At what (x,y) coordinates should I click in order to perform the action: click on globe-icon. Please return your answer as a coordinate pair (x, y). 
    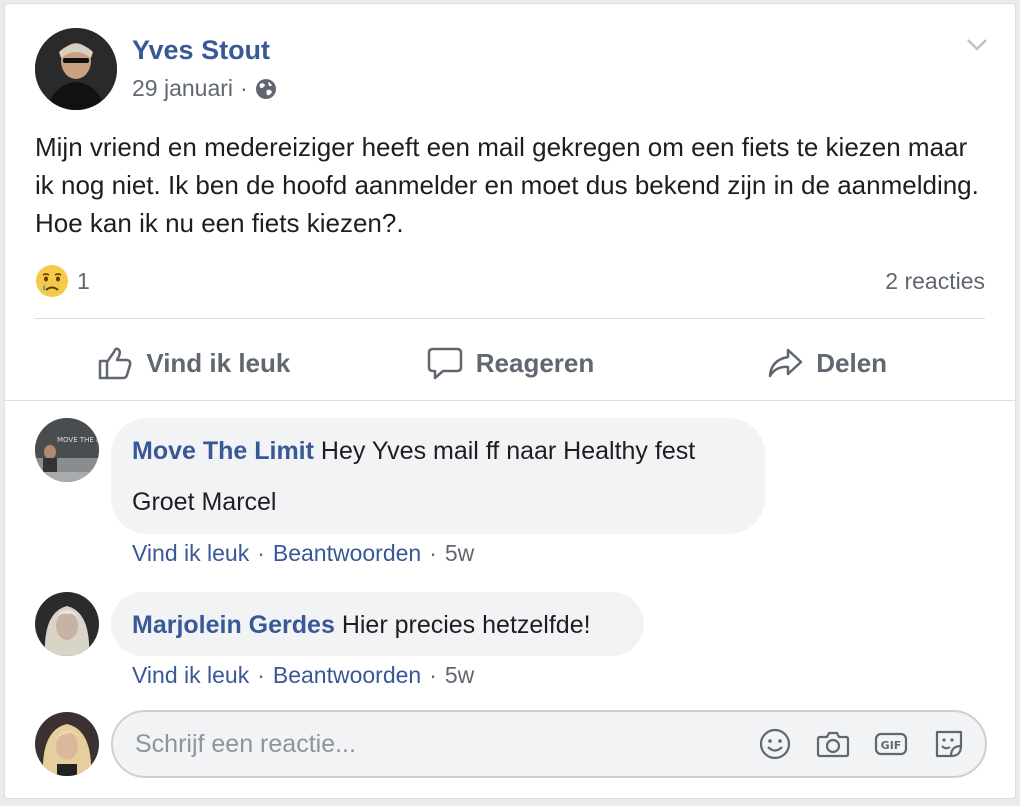
    Looking at the image, I should click on (266, 89).